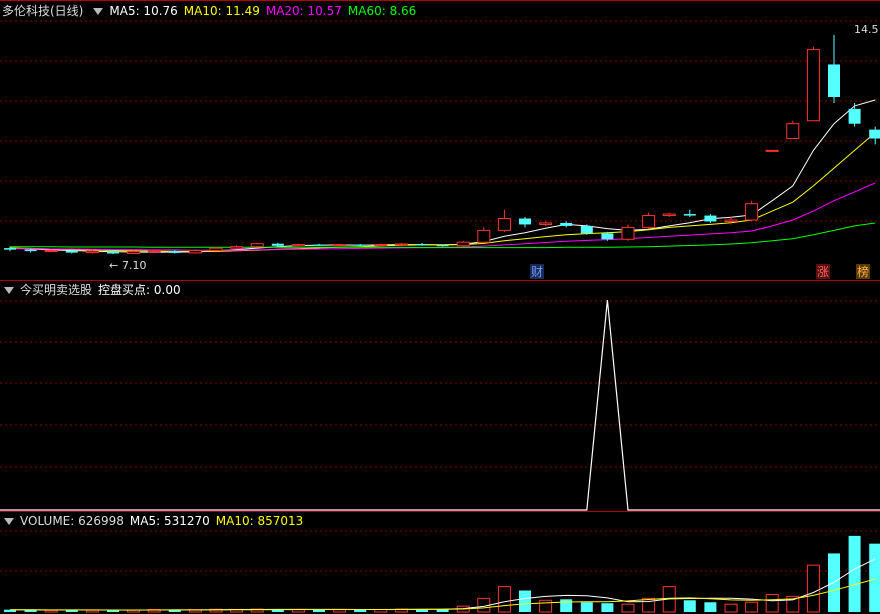  Describe the element at coordinates (382, 11) in the screenshot. I see `ma60-label: MA60: 8.66` at that location.